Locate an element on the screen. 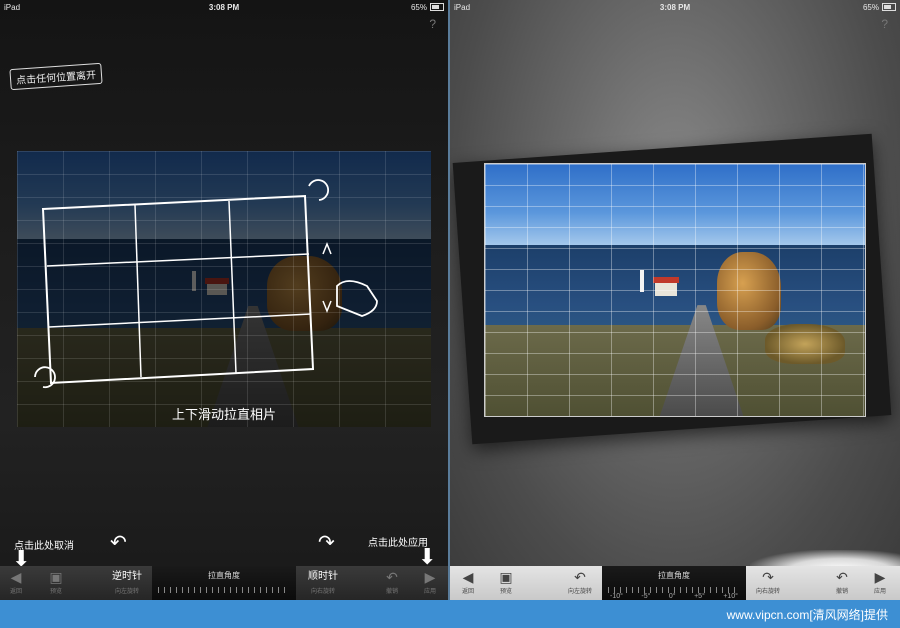  straighten-angle-slider: 拉直角度 is located at coordinates (224, 583).